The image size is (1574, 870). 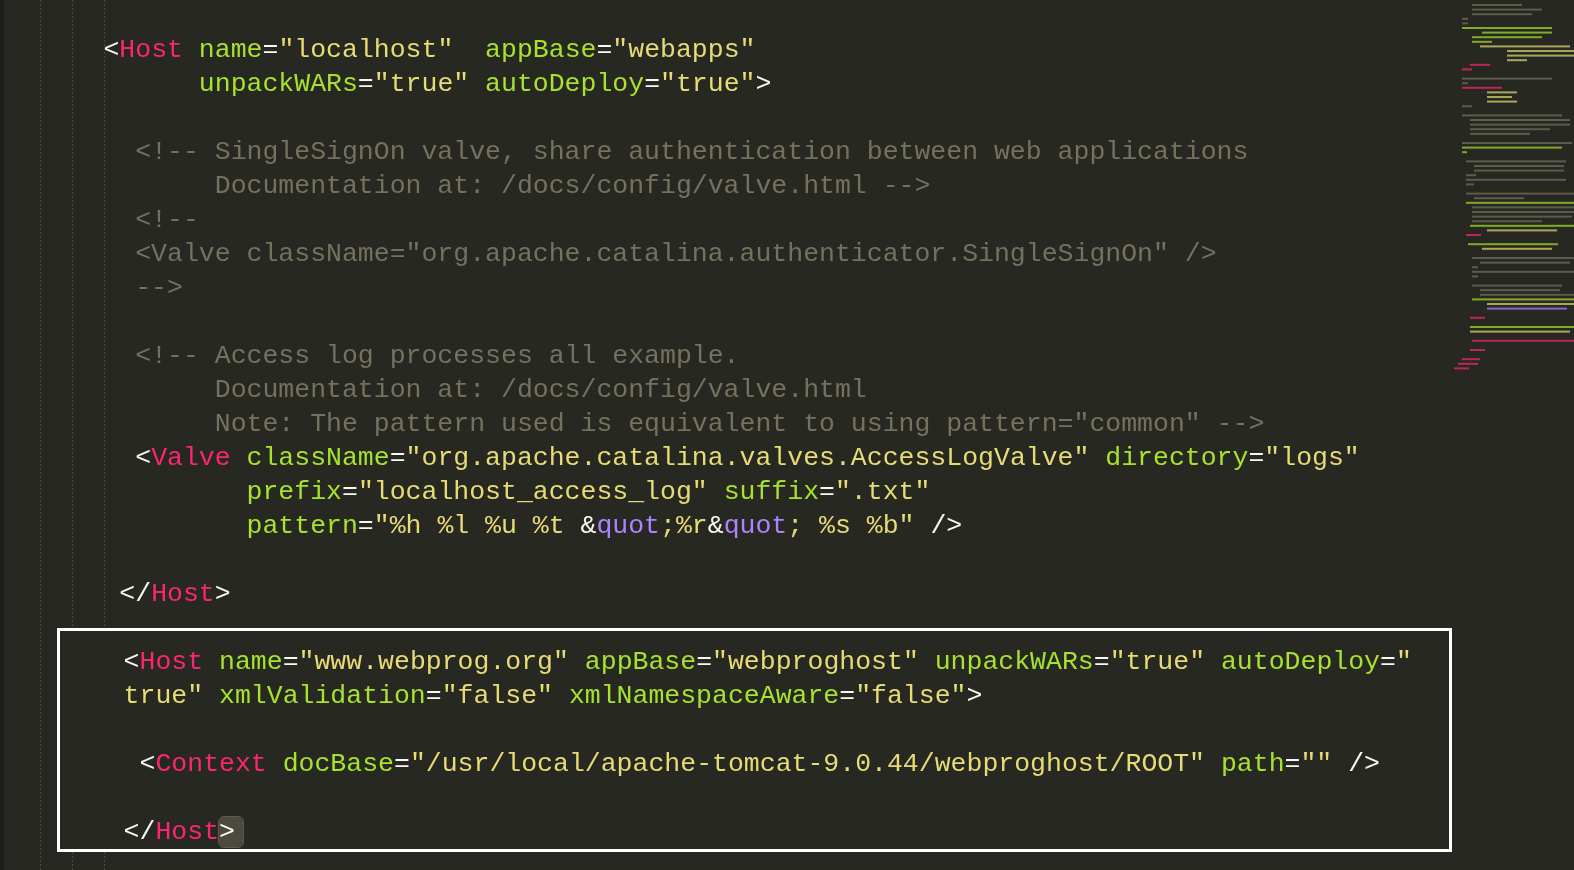 What do you see at coordinates (429, 50) in the screenshot?
I see `code-line: <Host name="localhost" appBase="webapps"` at bounding box center [429, 50].